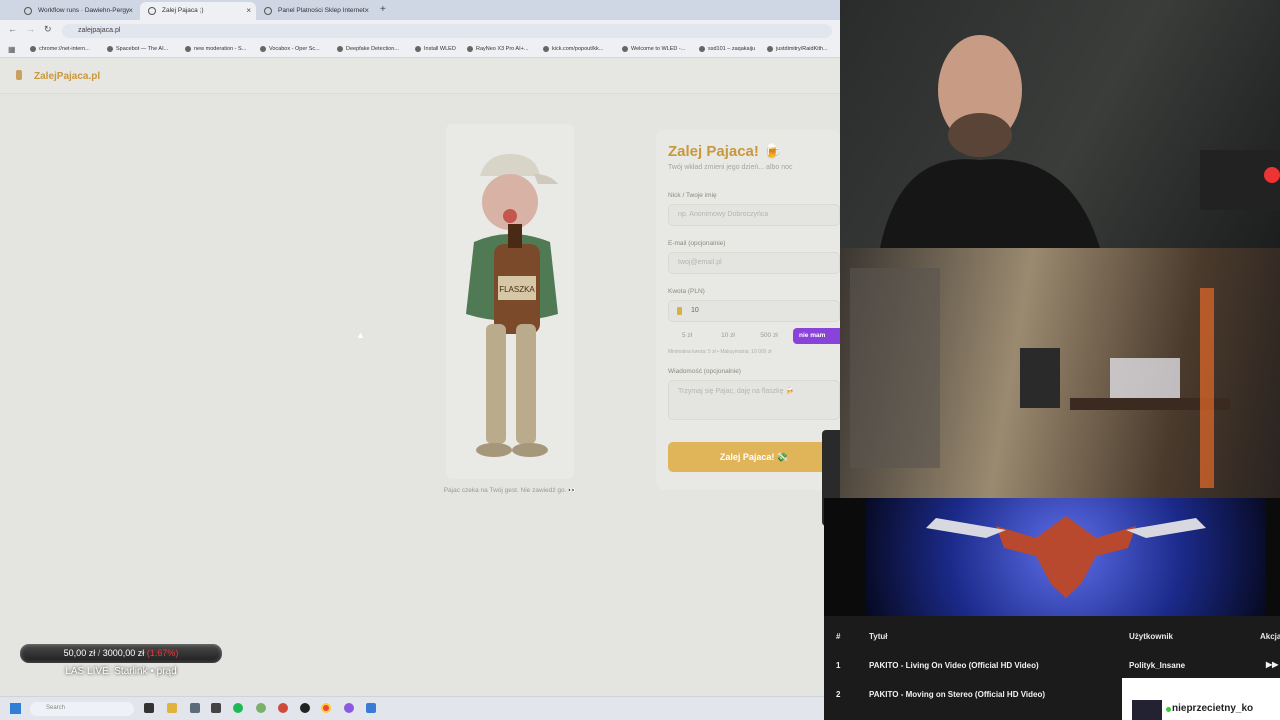 The image size is (1280, 720). I want to click on address-bar: ← → ↻ zalejpajaca.pl, so click(420, 31).